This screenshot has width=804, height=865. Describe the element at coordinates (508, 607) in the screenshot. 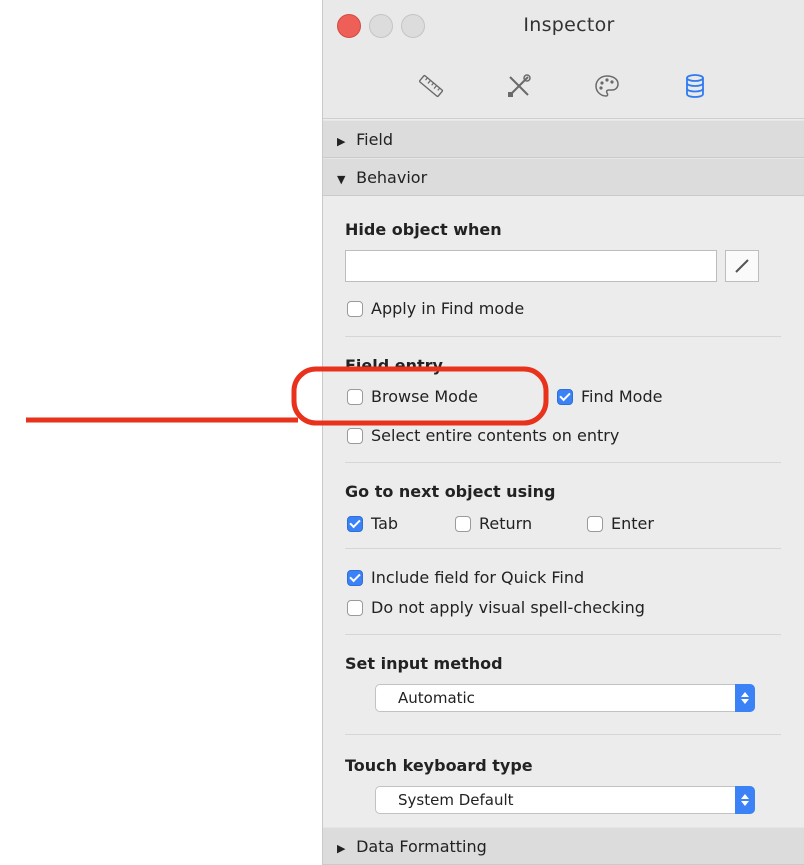

I see `no-spell-check-label: Do not apply visual spell-checking` at that location.